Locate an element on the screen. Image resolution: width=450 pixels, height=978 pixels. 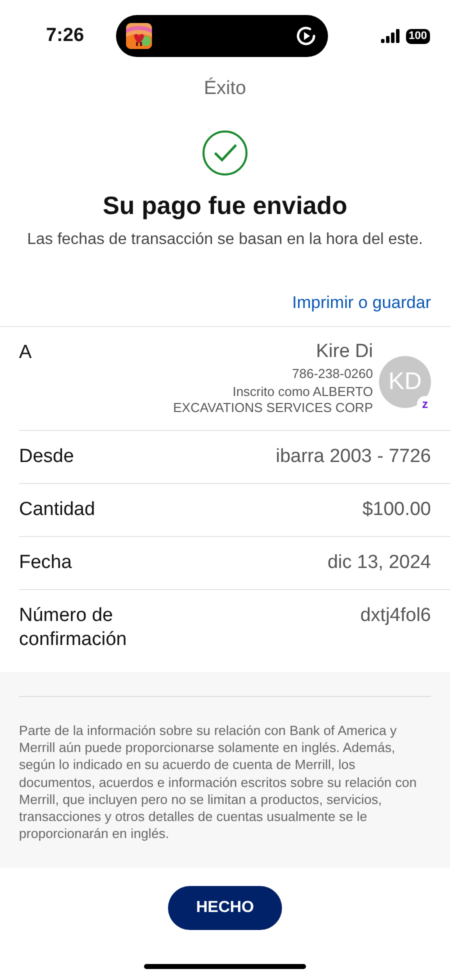
check-icon is located at coordinates (225, 153).